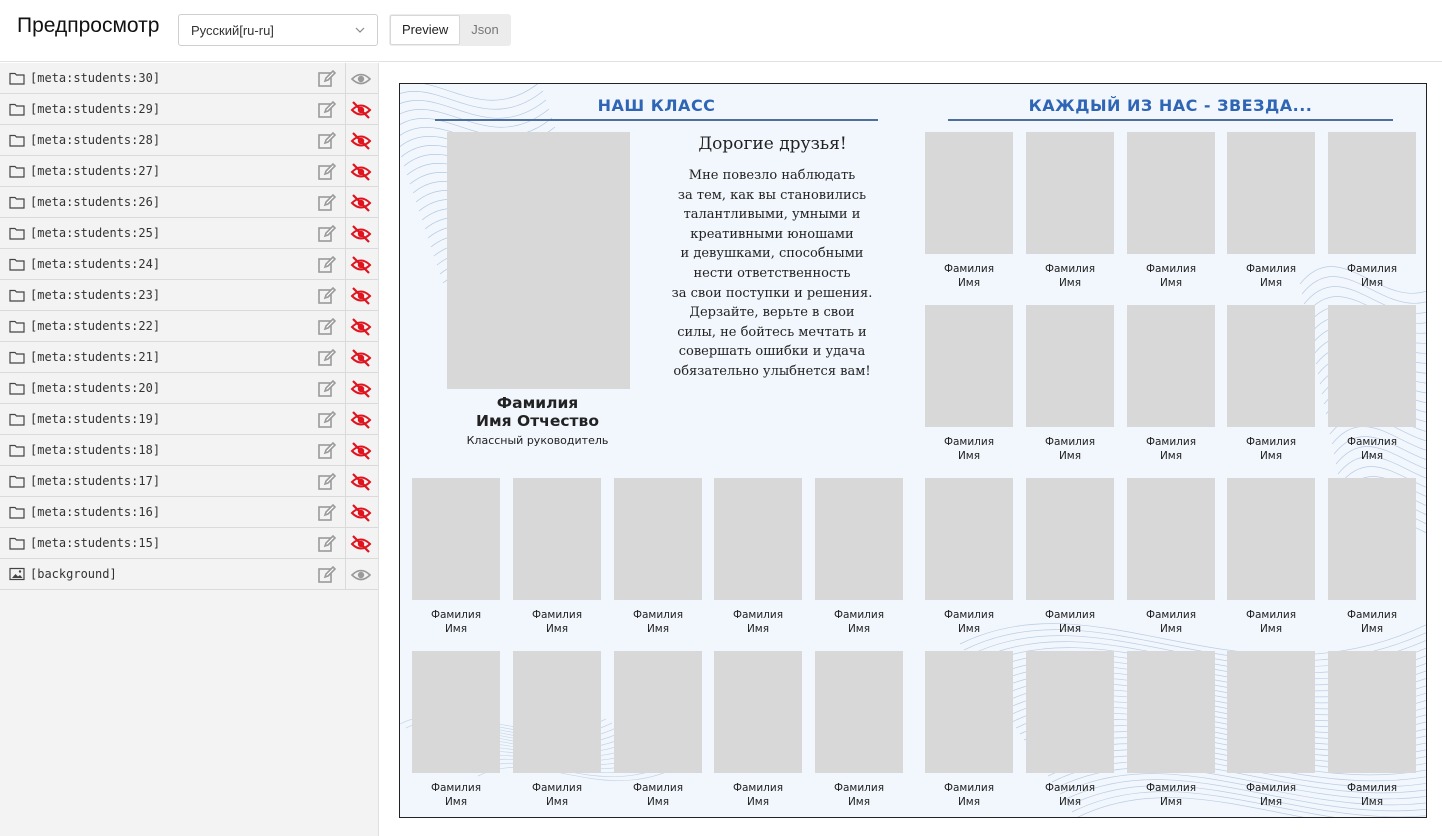 The width and height of the screenshot is (1442, 836). What do you see at coordinates (189, 78) in the screenshot?
I see `layer-row: [meta:students:30]` at bounding box center [189, 78].